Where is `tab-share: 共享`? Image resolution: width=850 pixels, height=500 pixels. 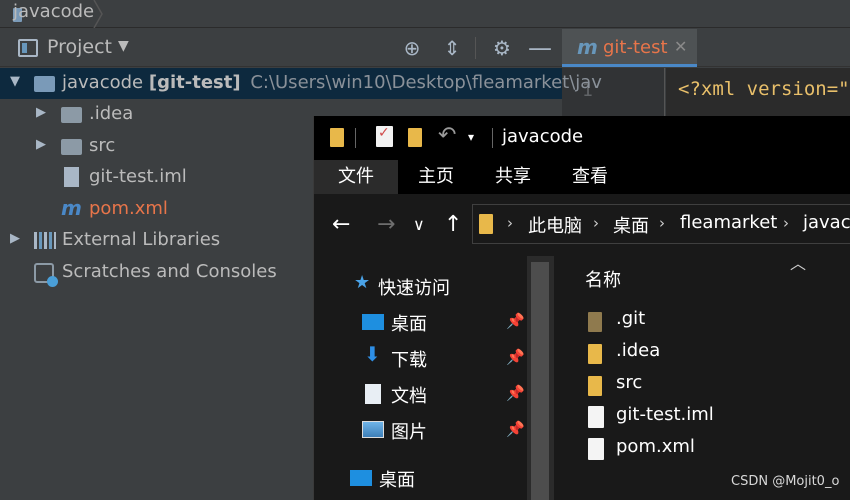
tab-share: 共享 is located at coordinates (513, 177).